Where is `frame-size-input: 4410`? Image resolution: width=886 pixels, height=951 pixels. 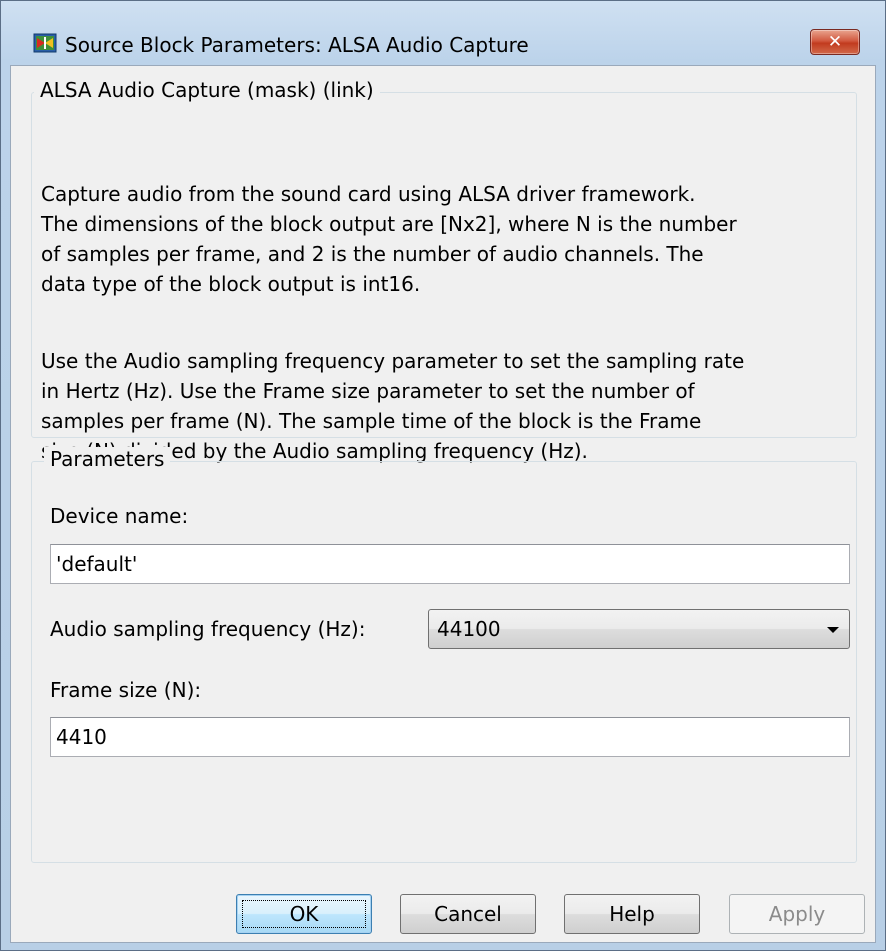
frame-size-input: 4410 is located at coordinates (450, 737).